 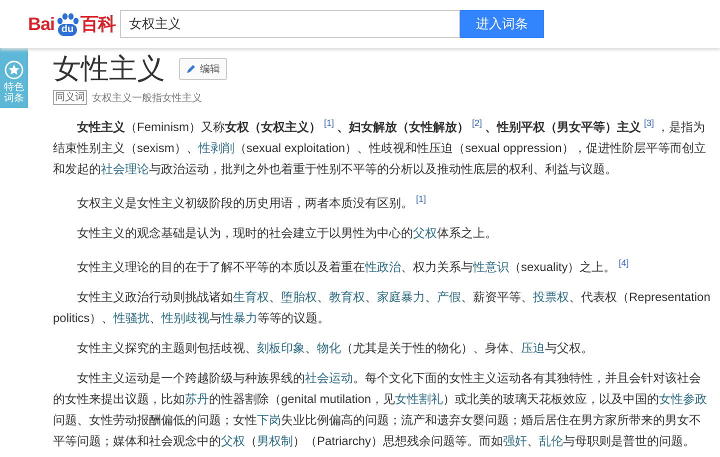 I want to click on text-link: 性暴力, so click(x=240, y=318).